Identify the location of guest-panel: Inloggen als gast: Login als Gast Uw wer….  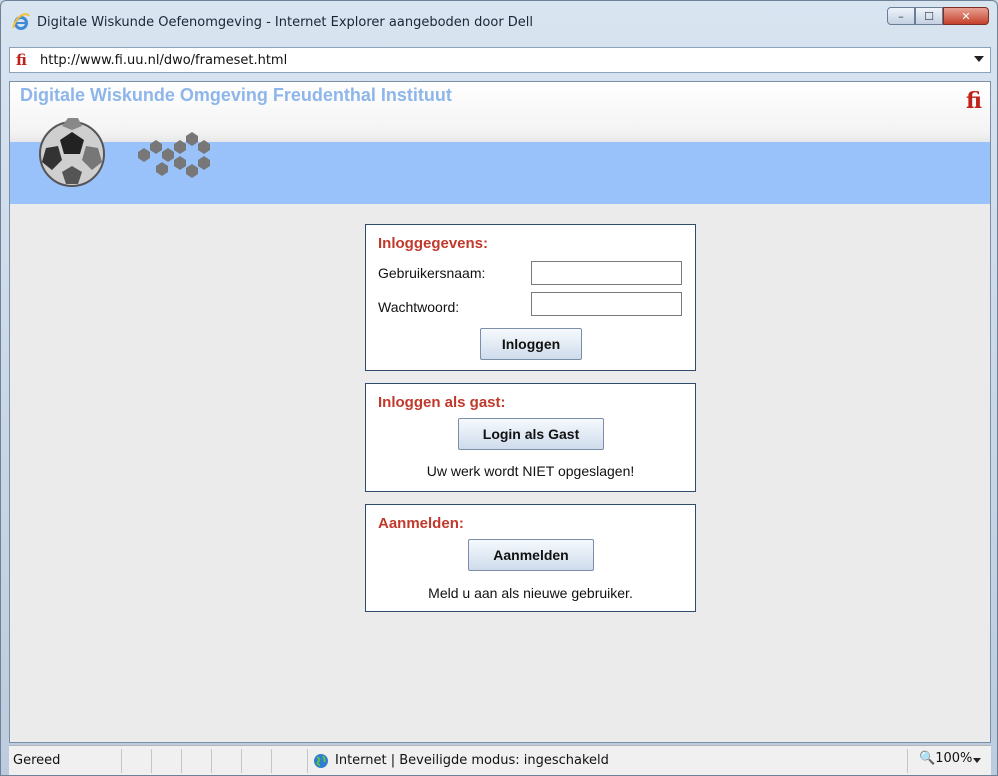
(530, 437).